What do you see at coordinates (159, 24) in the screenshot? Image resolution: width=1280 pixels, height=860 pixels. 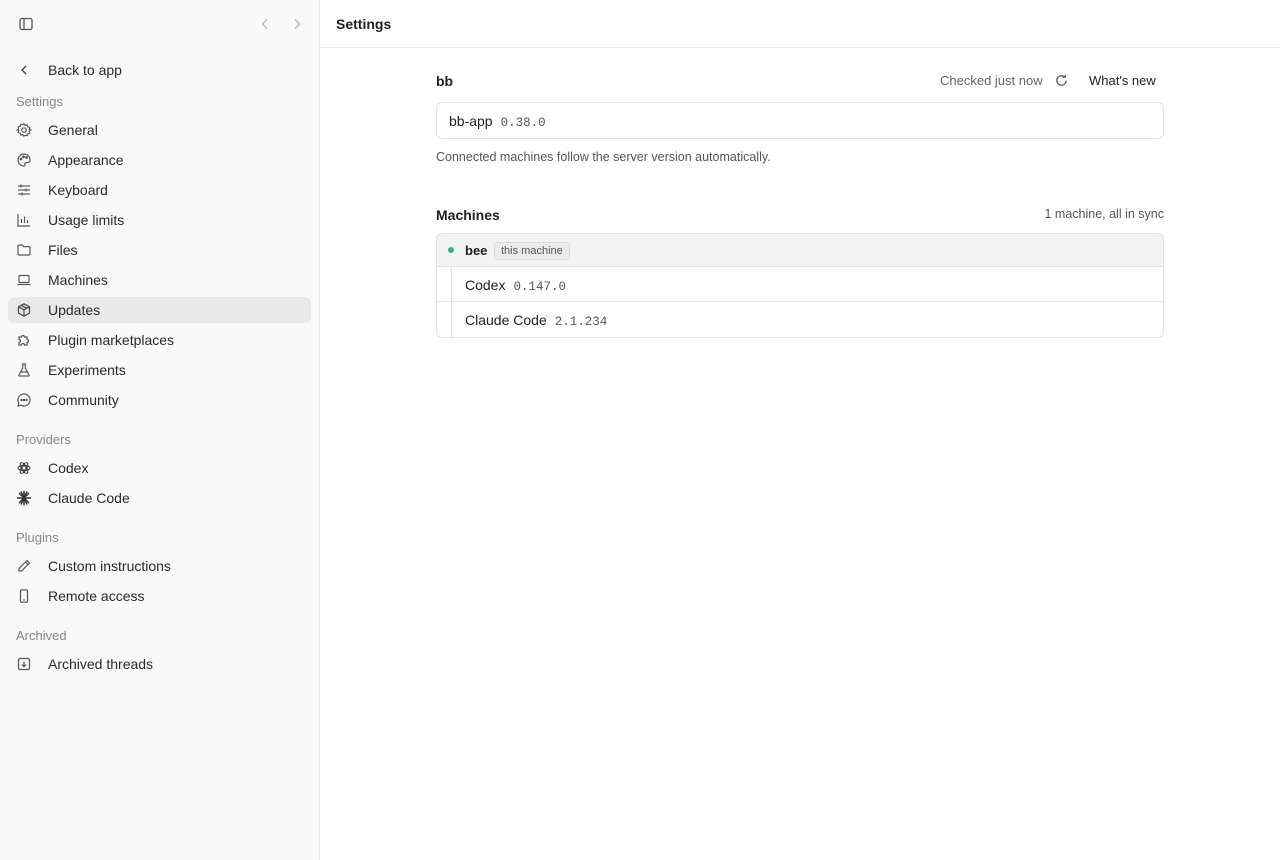 I see `sidebar-topbar` at bounding box center [159, 24].